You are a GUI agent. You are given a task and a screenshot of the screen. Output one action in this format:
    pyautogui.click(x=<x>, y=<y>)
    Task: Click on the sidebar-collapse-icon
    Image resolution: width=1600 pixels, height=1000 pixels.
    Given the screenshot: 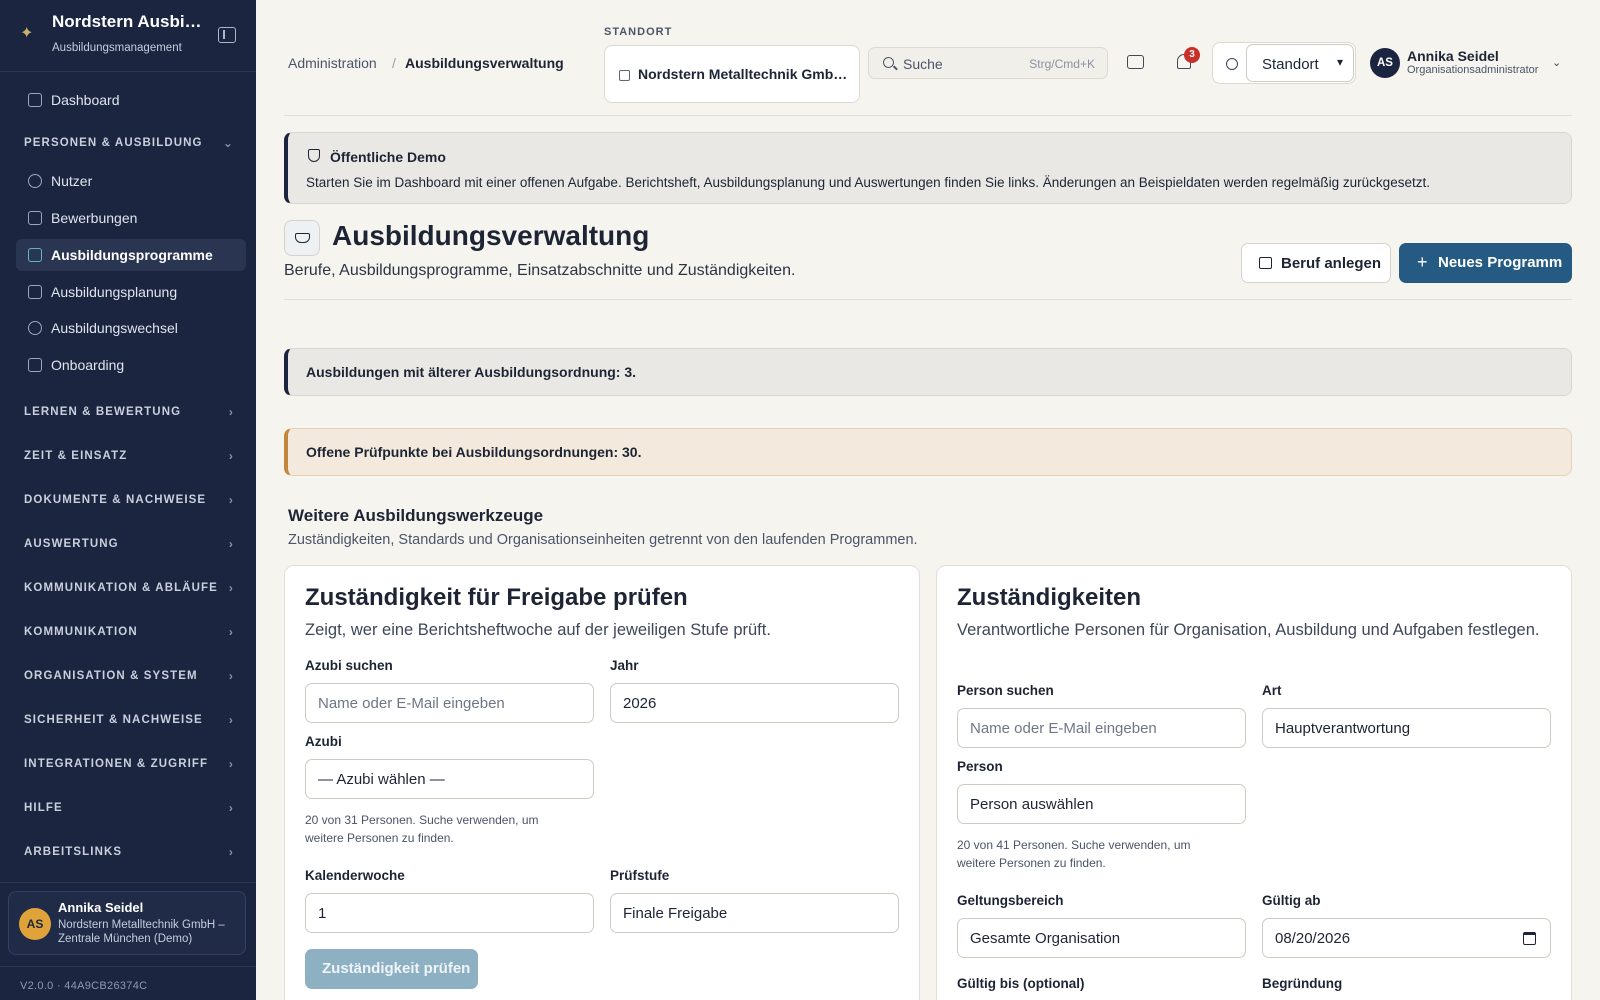 What is the action you would take?
    pyautogui.click(x=227, y=35)
    